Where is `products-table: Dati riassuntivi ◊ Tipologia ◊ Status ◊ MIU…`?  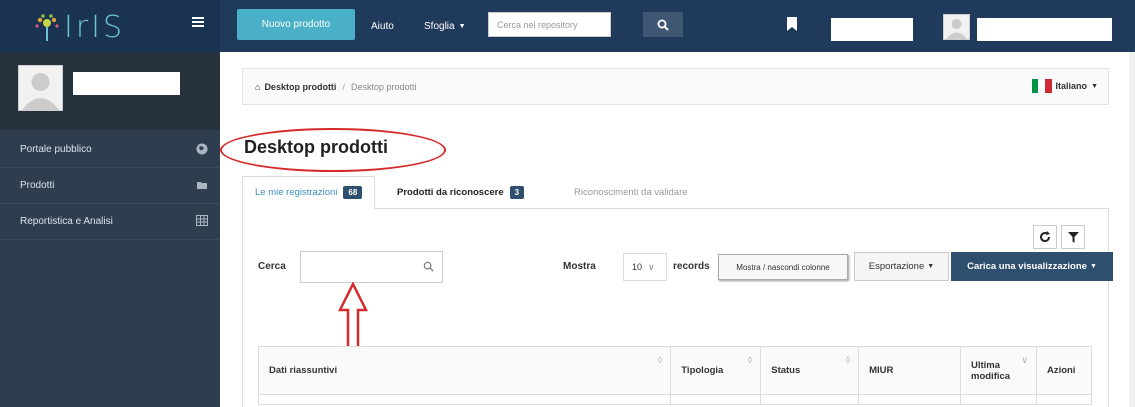 products-table: Dati riassuntivi ◊ Tipologia ◊ Status ◊ MIU… is located at coordinates (675, 375).